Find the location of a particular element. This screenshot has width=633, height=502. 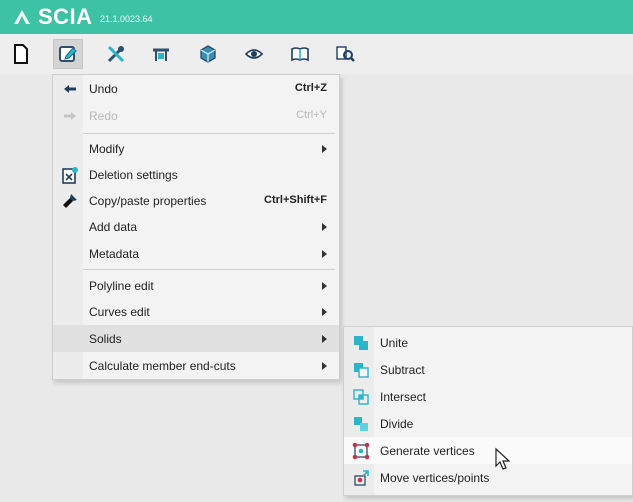

divide-icon is located at coordinates (361, 424).